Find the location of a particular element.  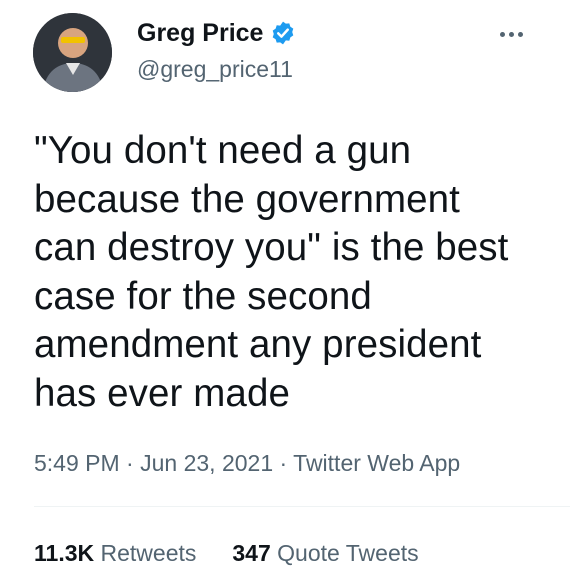

quote-tweets-stat: 347 Quote Tweets is located at coordinates (325, 553).